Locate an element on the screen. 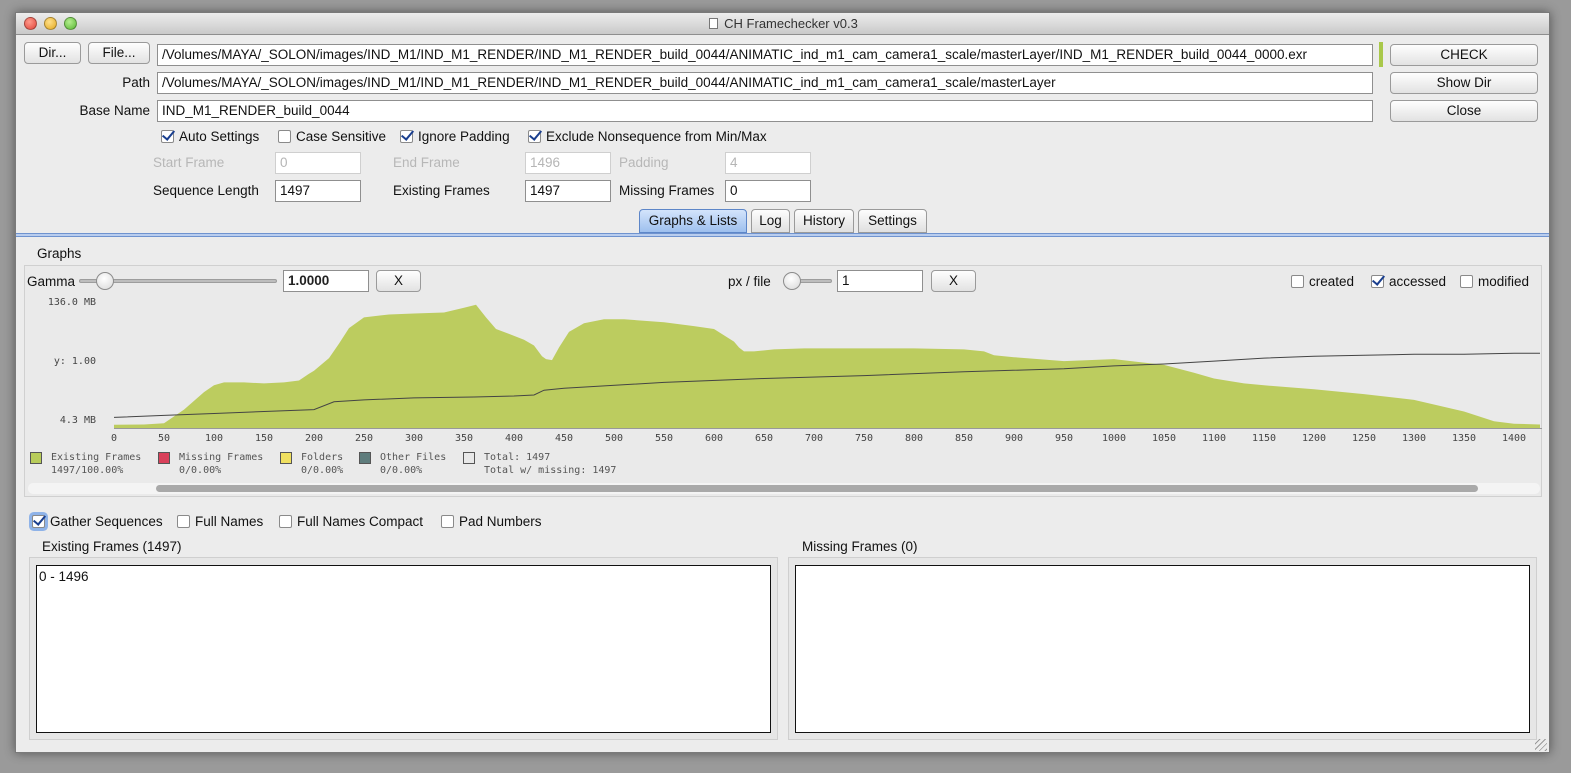 This screenshot has height=773, width=1571. ignore-padding-checkbox: Ignore Padding is located at coordinates (455, 136).